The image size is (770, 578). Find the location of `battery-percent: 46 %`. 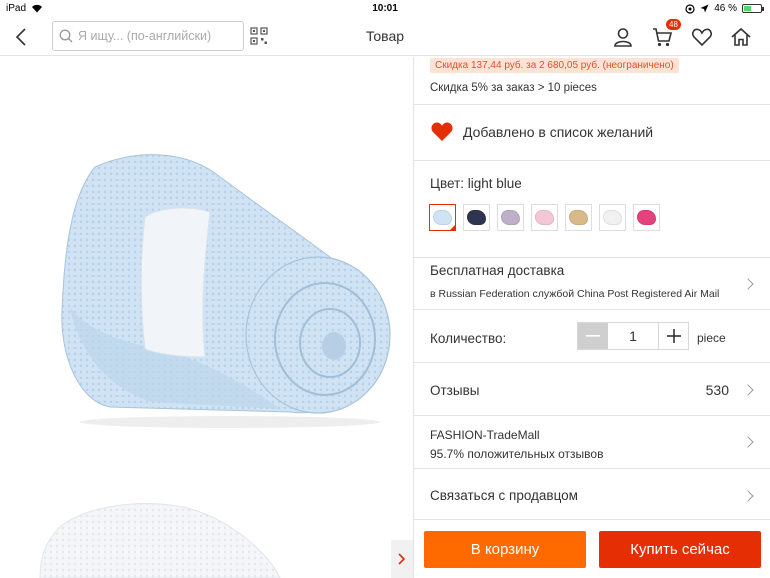

battery-percent: 46 % is located at coordinates (725, 8).